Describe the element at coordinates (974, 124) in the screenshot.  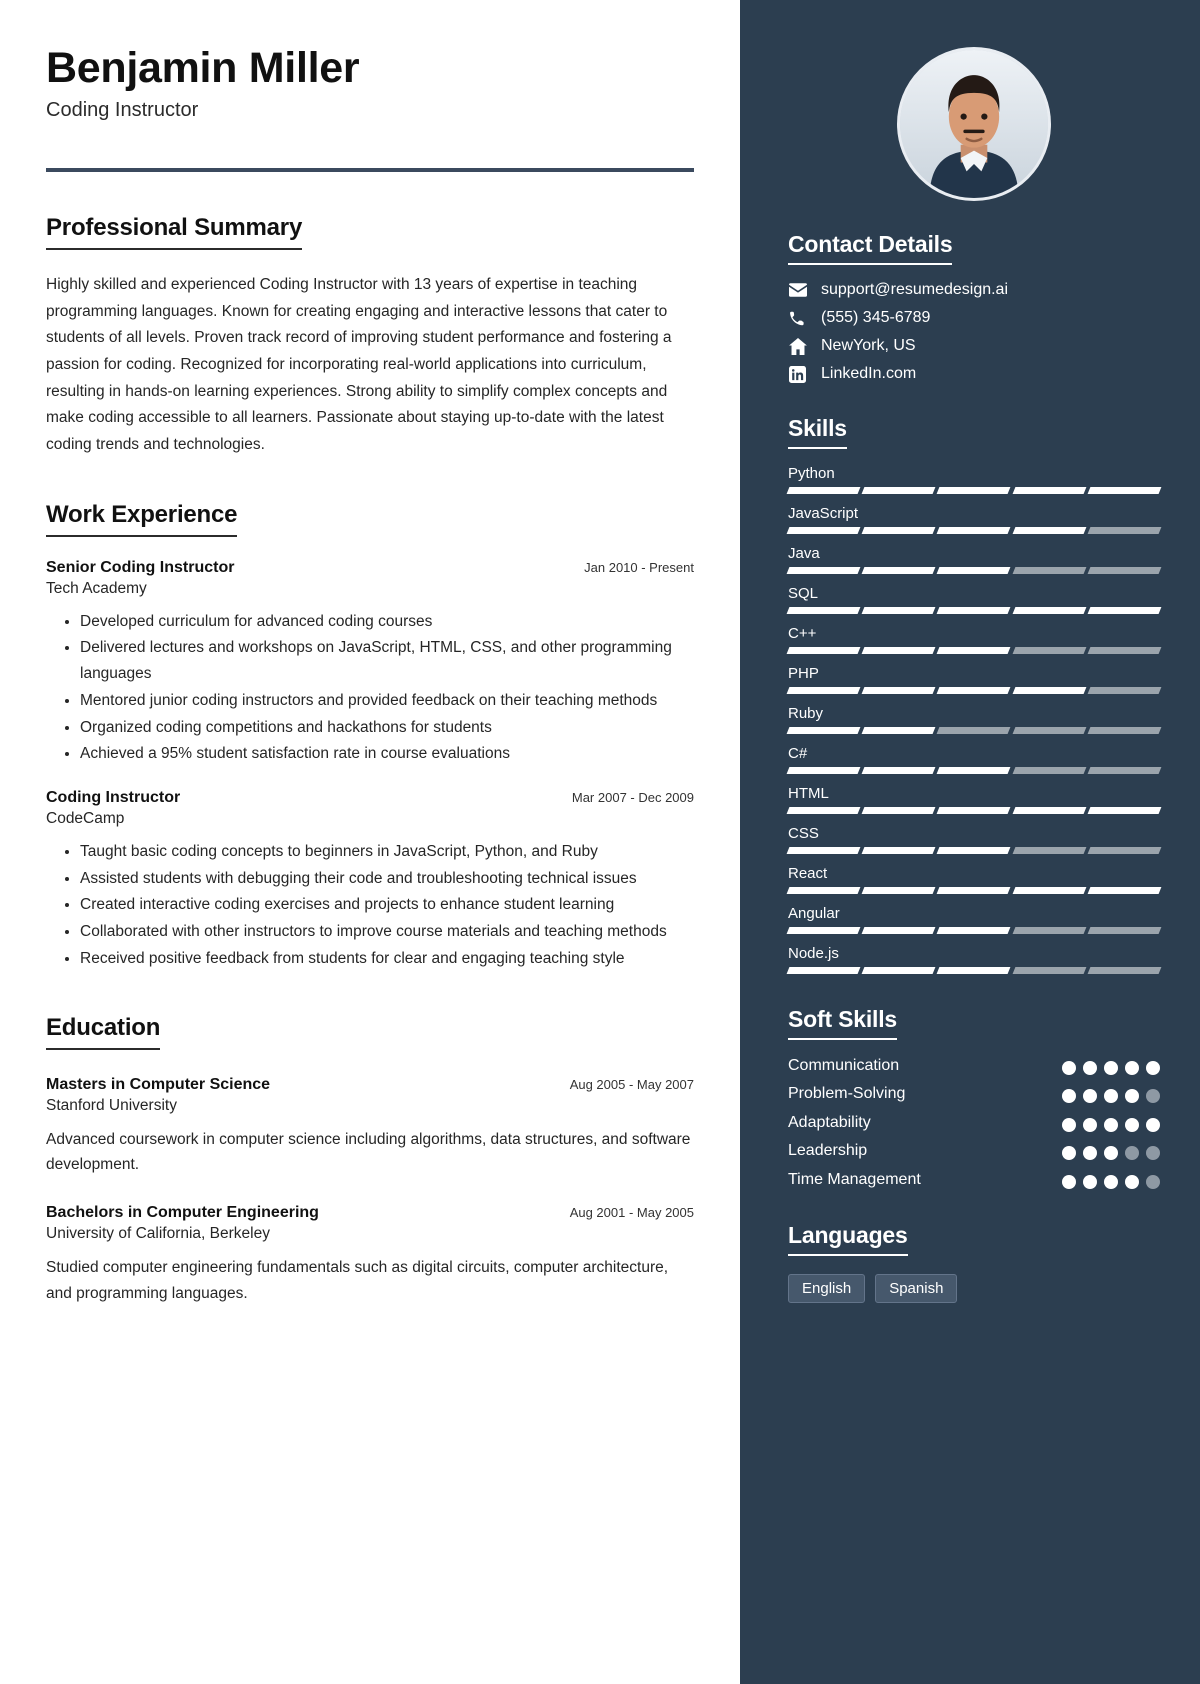
I see `avatar-photo-icon` at that location.